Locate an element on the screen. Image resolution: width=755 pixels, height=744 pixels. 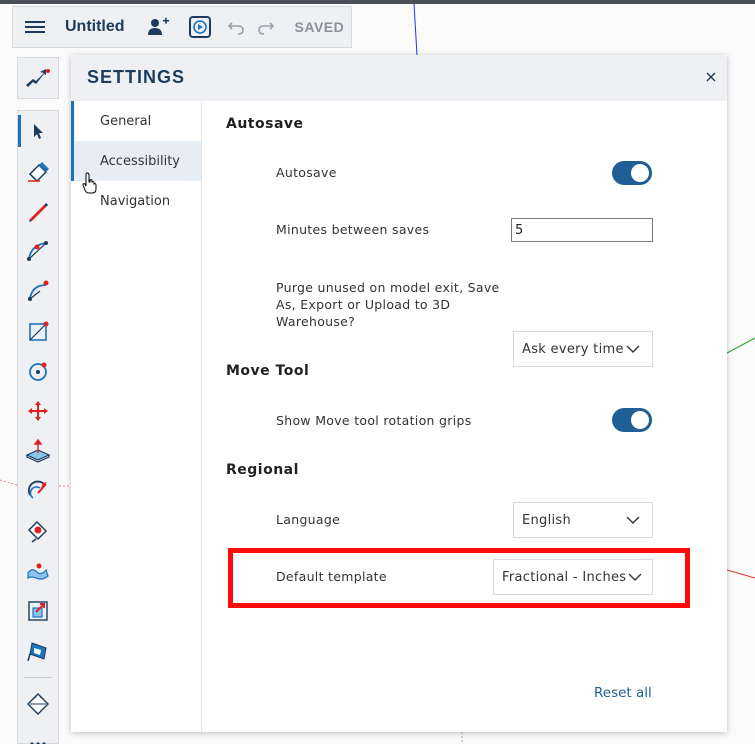
sketchup-logo is located at coordinates (38, 78).